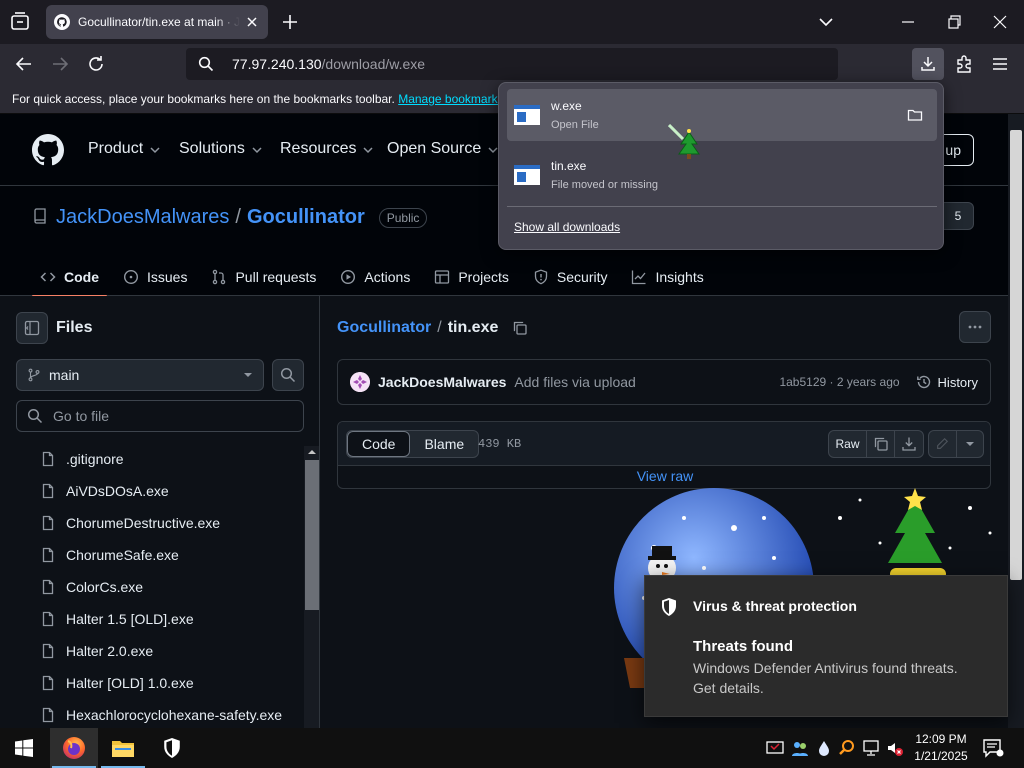  Describe the element at coordinates (379, 444) in the screenshot. I see `code-view-button: Code` at that location.